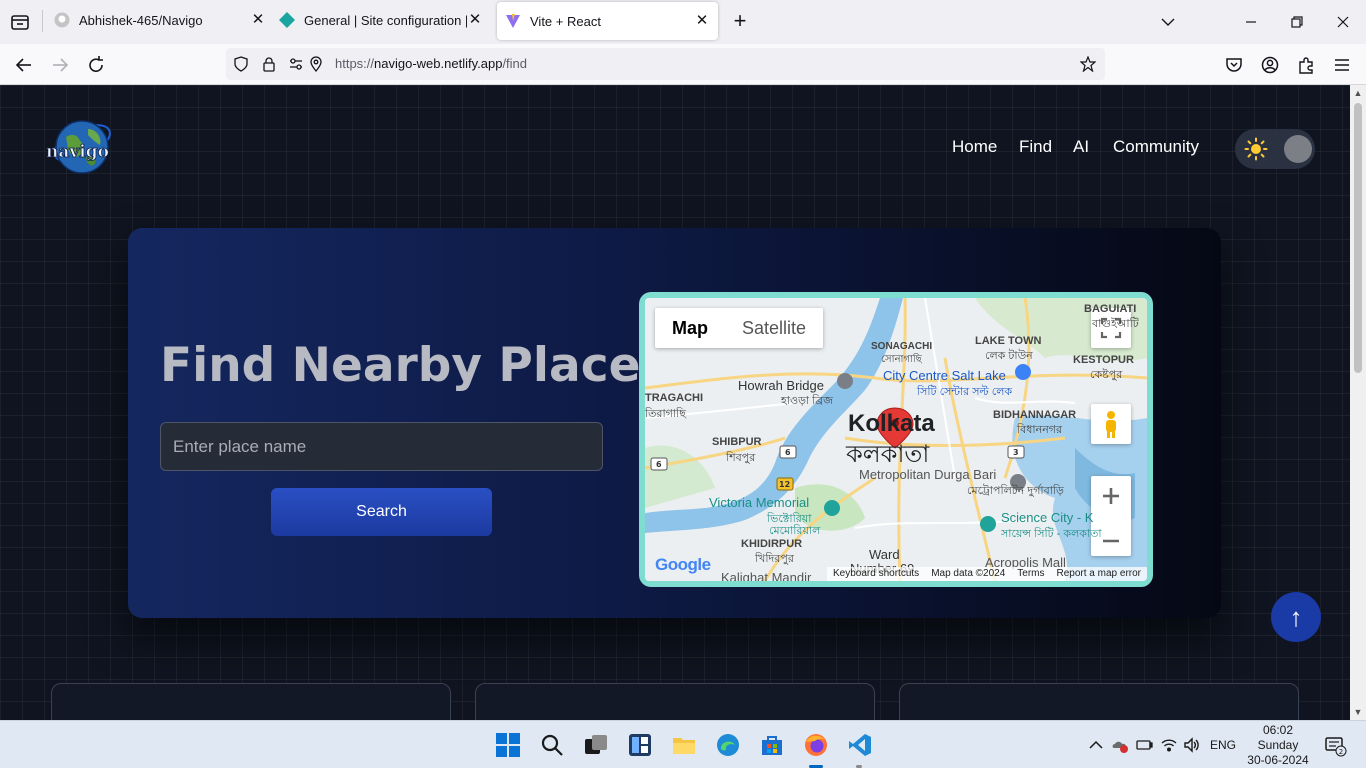 The image size is (1366, 768). I want to click on report-map-error-link: Report a map error, so click(1099, 574).